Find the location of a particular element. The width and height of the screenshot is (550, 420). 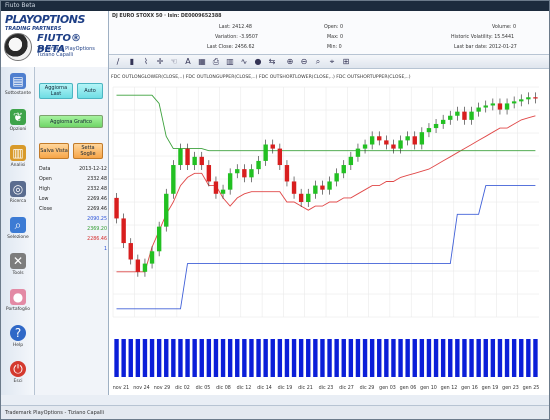

x-tick-label: nov 29 is located at coordinates (162, 388).